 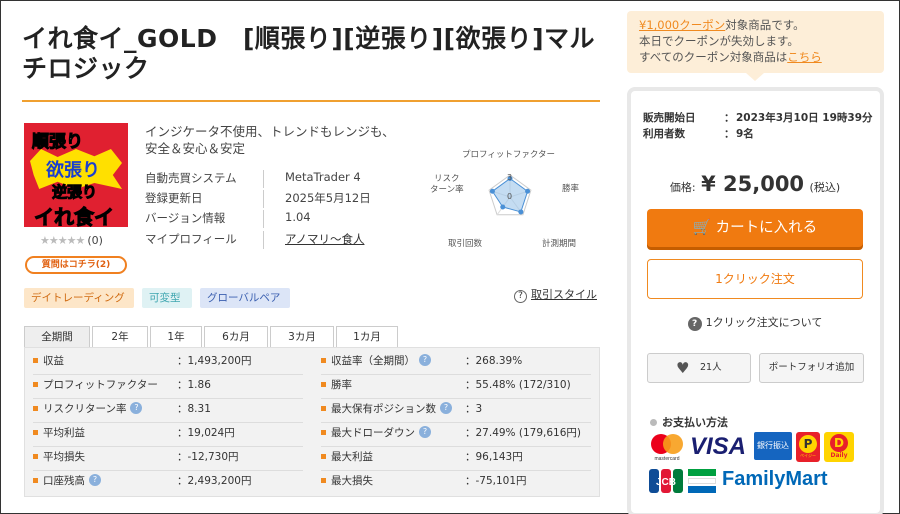 What do you see at coordinates (167, 298) in the screenshot?
I see `tag-variable: 可変型` at bounding box center [167, 298].